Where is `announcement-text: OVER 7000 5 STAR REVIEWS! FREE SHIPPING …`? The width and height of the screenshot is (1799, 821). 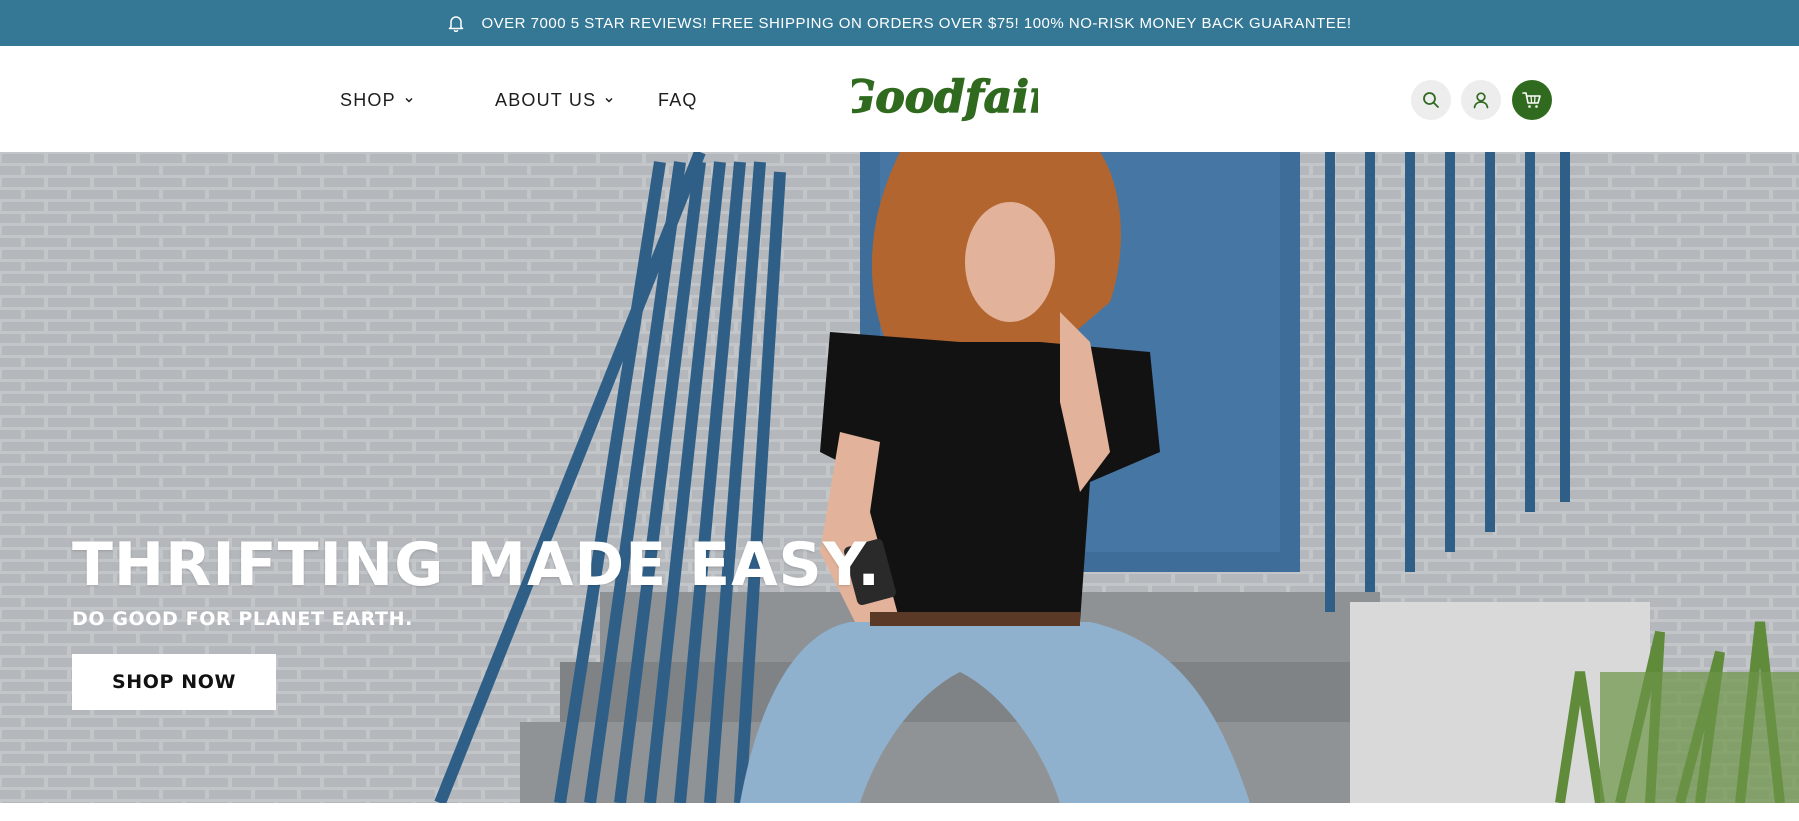 announcement-text: OVER 7000 5 STAR REVIEWS! FREE SHIPPING … is located at coordinates (916, 23).